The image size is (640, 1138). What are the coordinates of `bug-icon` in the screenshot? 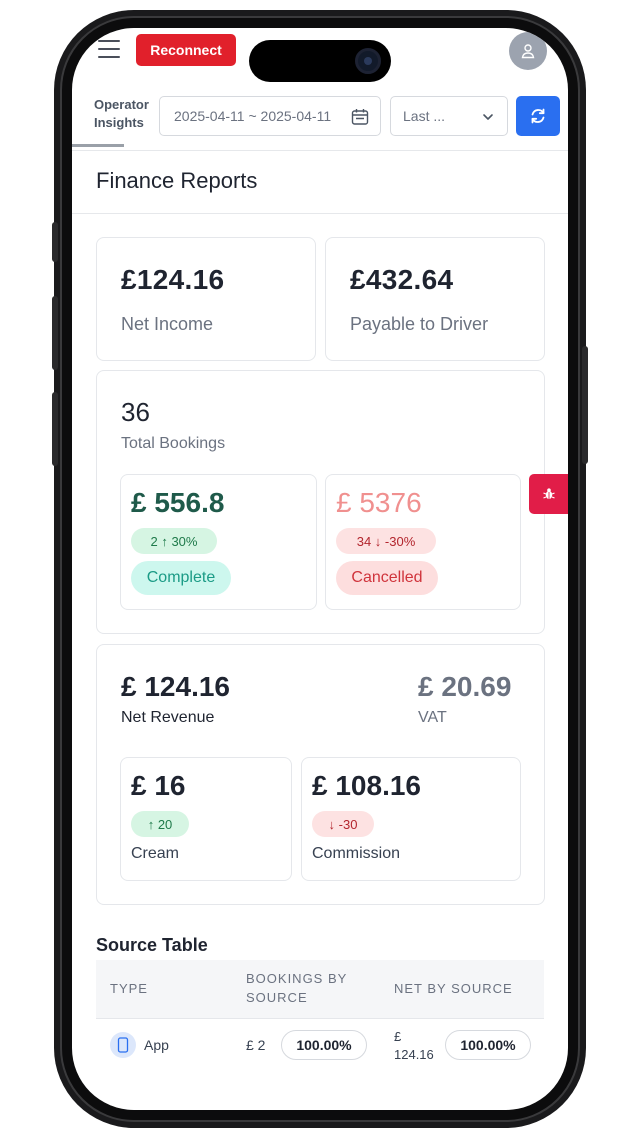 It's located at (549, 493).